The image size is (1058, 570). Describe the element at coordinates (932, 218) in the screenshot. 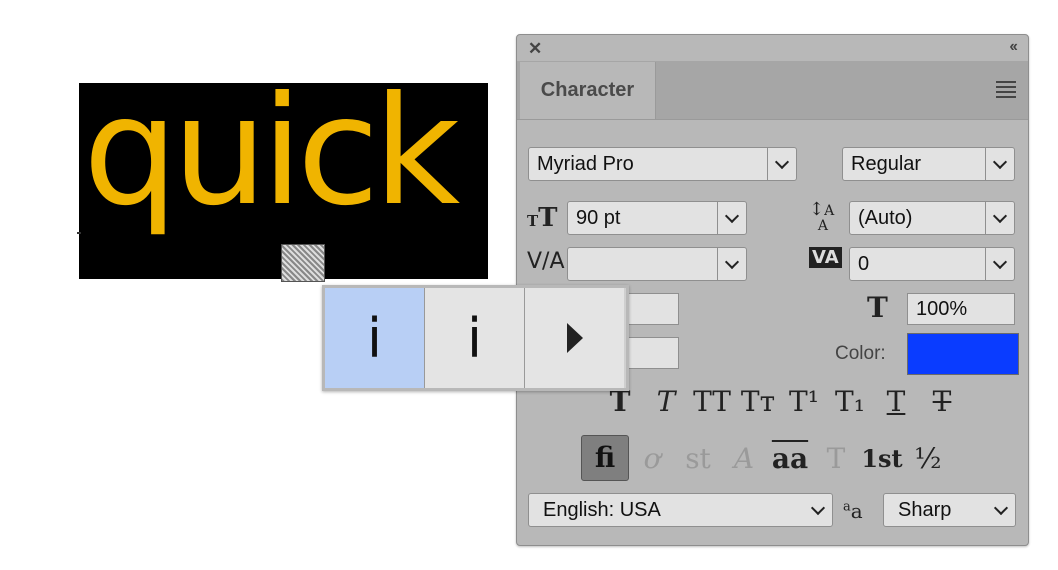

I see `leading-dropdown: (Auto)` at that location.